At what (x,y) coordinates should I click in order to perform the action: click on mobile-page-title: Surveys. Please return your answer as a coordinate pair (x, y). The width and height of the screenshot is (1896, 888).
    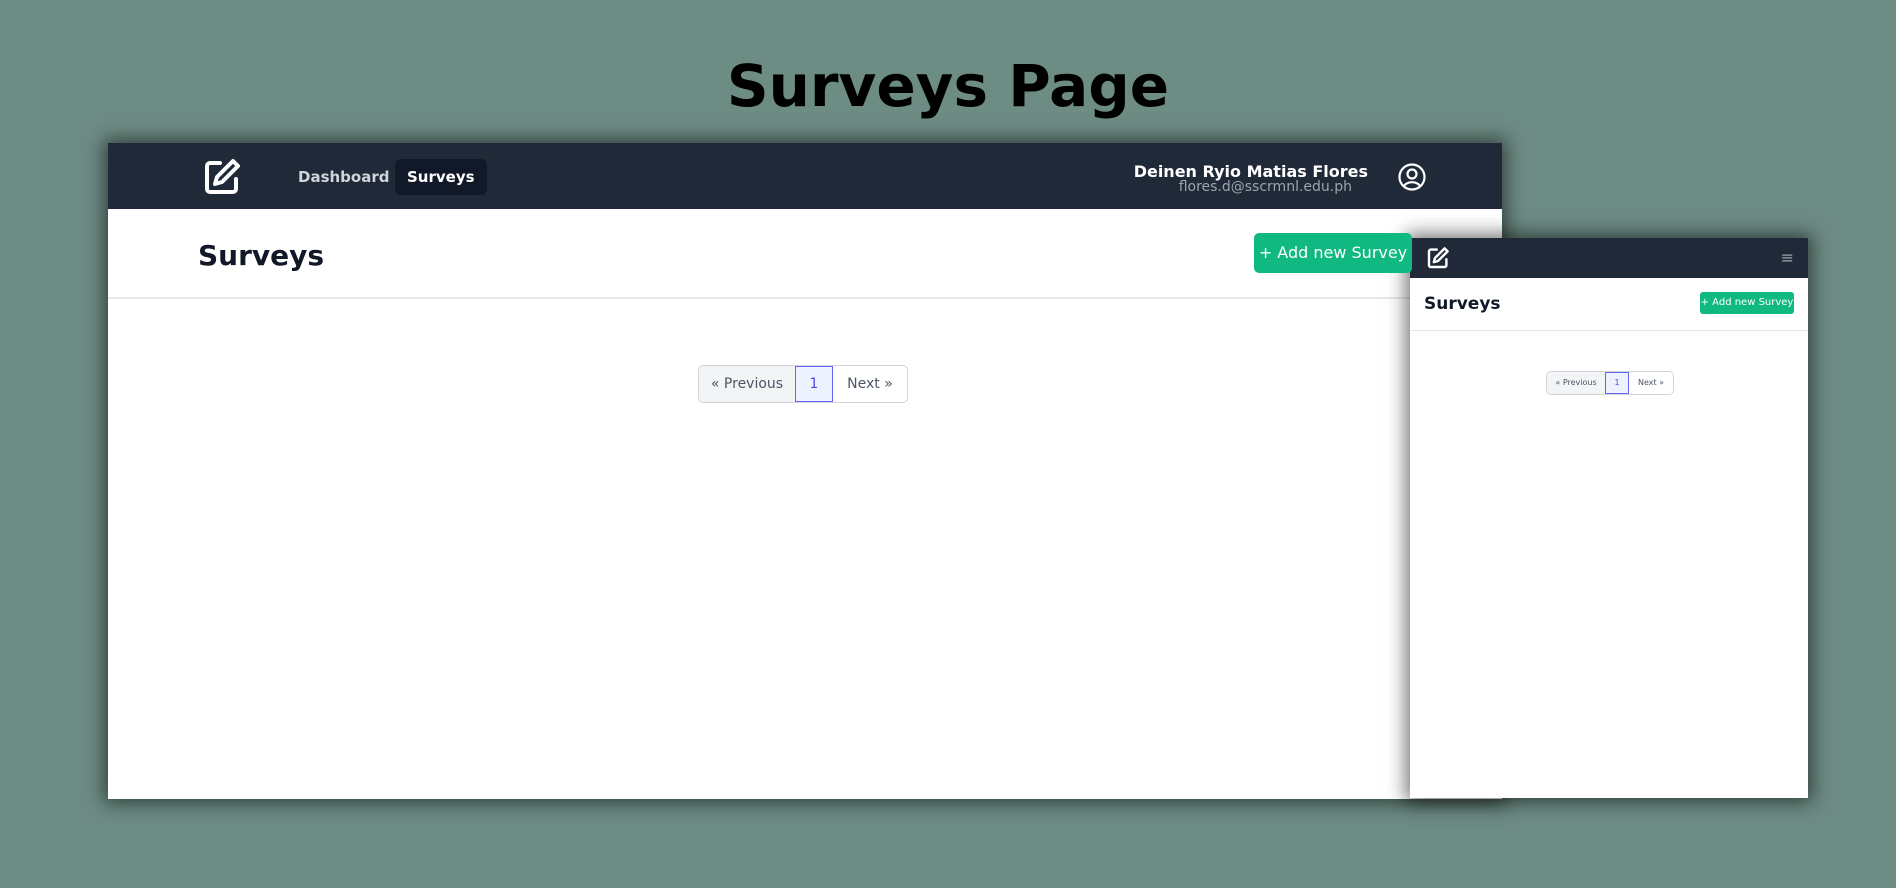
    Looking at the image, I should click on (1462, 304).